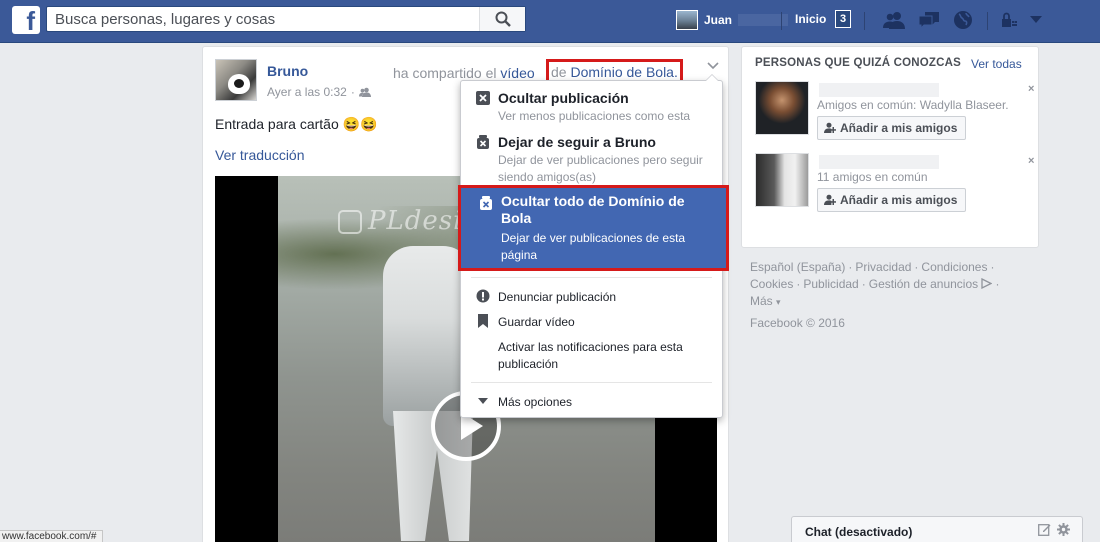 The width and height of the screenshot is (1100, 542). What do you see at coordinates (236, 80) in the screenshot?
I see `author-avatar` at bounding box center [236, 80].